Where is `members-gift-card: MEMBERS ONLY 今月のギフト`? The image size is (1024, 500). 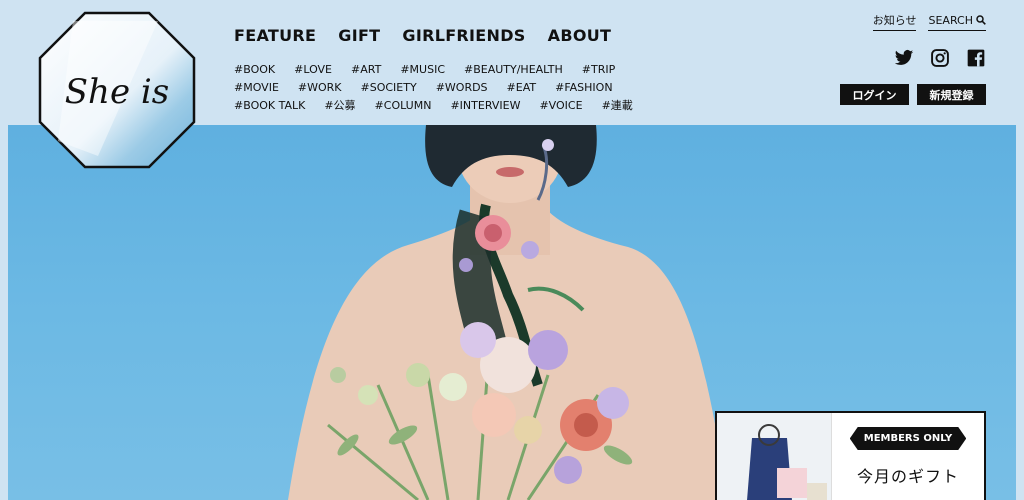
members-gift-card: MEMBERS ONLY 今月のギフト is located at coordinates (850, 455).